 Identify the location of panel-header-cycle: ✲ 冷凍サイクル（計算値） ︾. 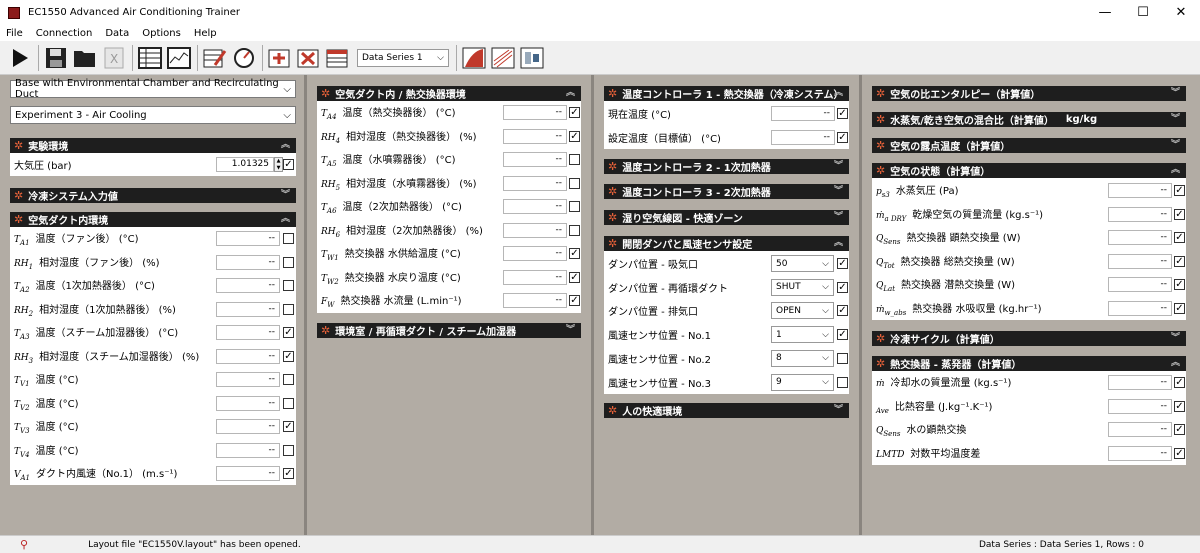
(1029, 338).